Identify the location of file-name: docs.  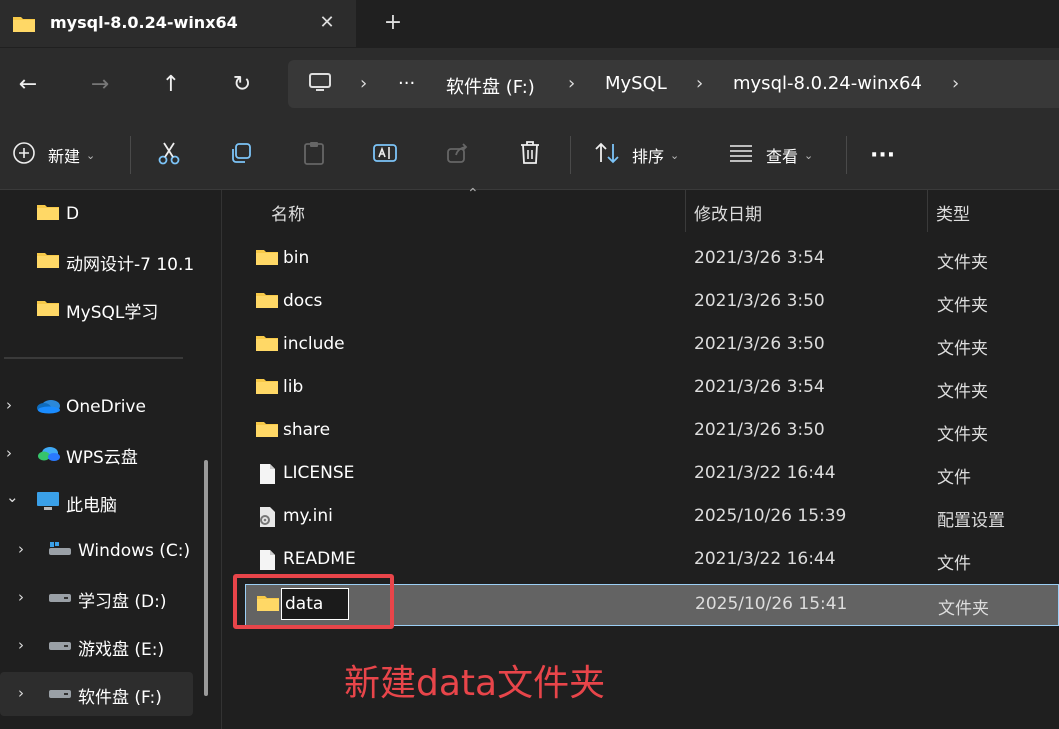
(303, 301).